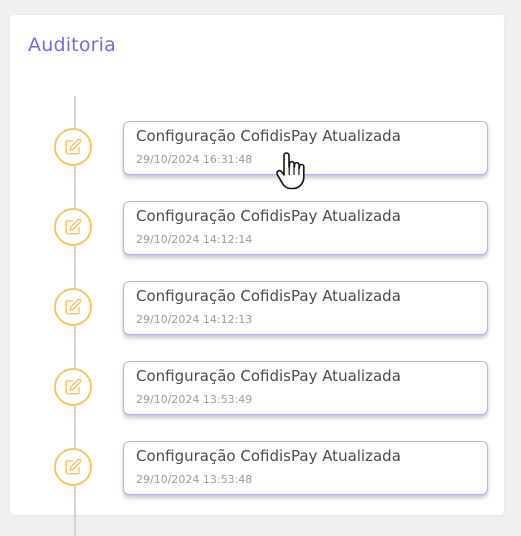 Image resolution: width=521 pixels, height=536 pixels. Describe the element at coordinates (194, 159) in the screenshot. I see `entry-timestamp: 29/10/2024 16:31:48` at that location.